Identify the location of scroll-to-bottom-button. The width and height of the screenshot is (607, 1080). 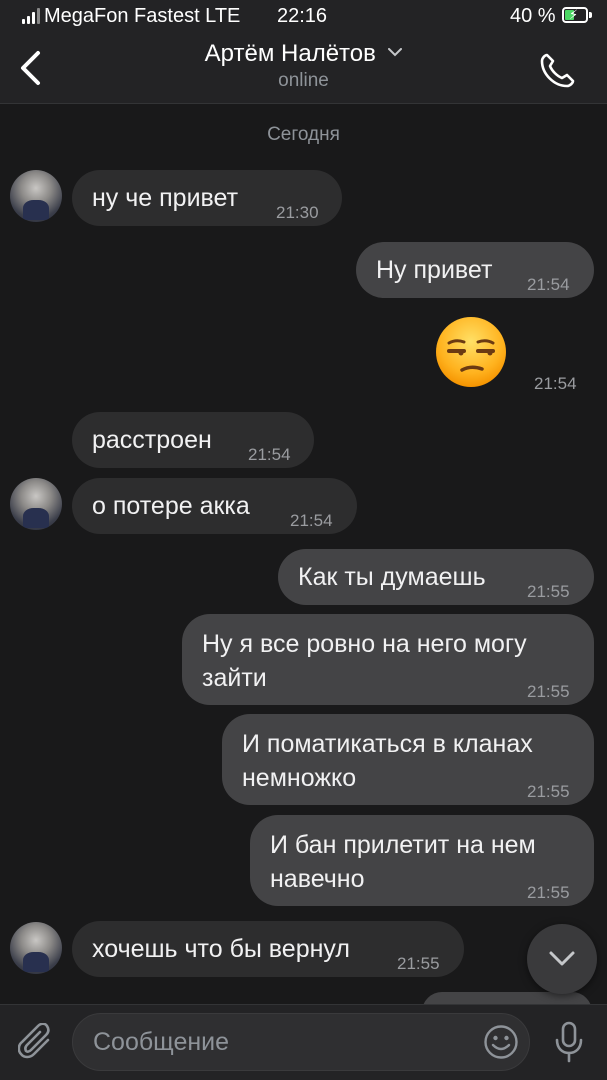
(562, 959).